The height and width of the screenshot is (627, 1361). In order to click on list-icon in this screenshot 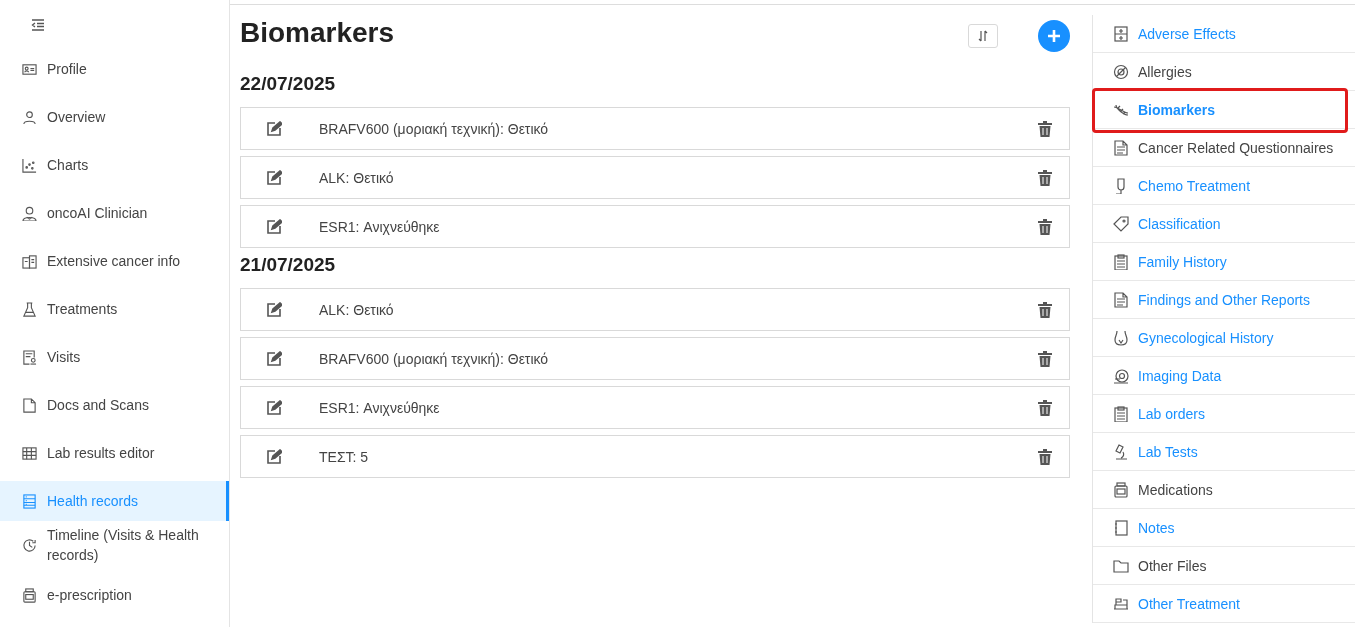, I will do `click(29, 501)`.